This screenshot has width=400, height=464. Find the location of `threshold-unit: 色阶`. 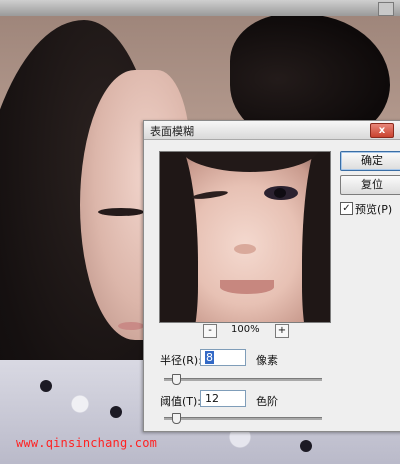

threshold-unit: 色阶 is located at coordinates (267, 401).